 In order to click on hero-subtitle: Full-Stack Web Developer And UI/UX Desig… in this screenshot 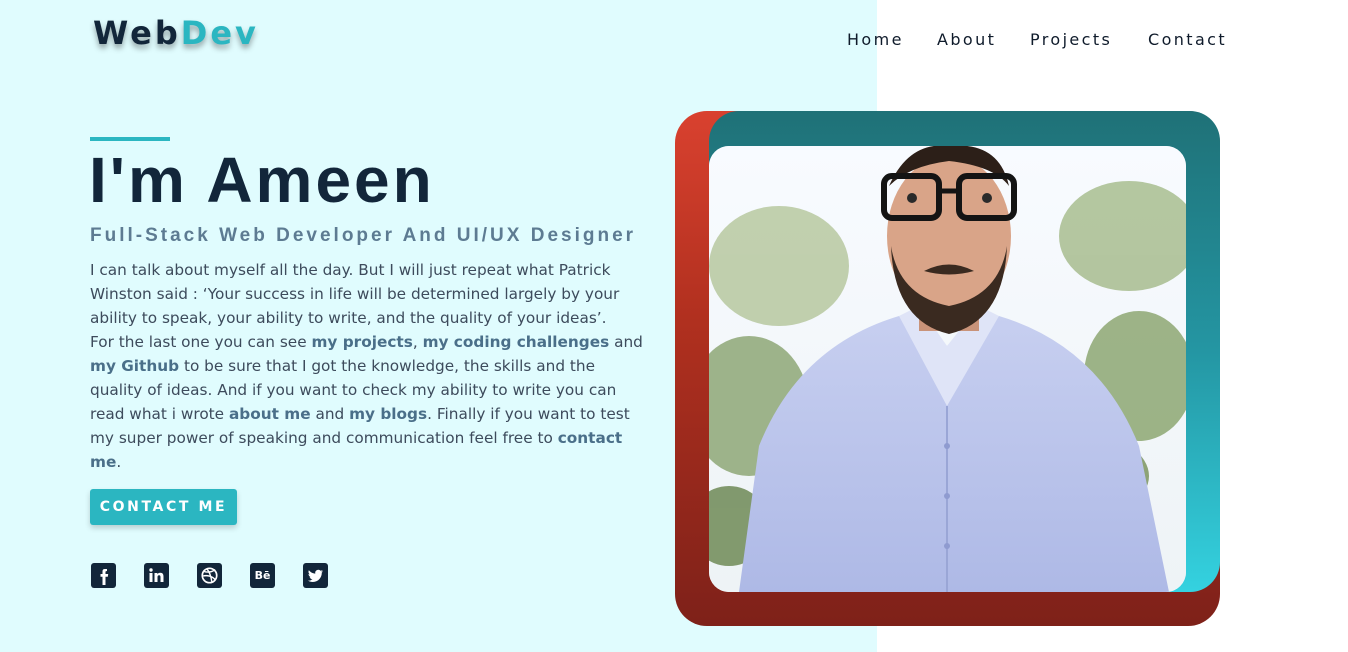, I will do `click(363, 235)`.